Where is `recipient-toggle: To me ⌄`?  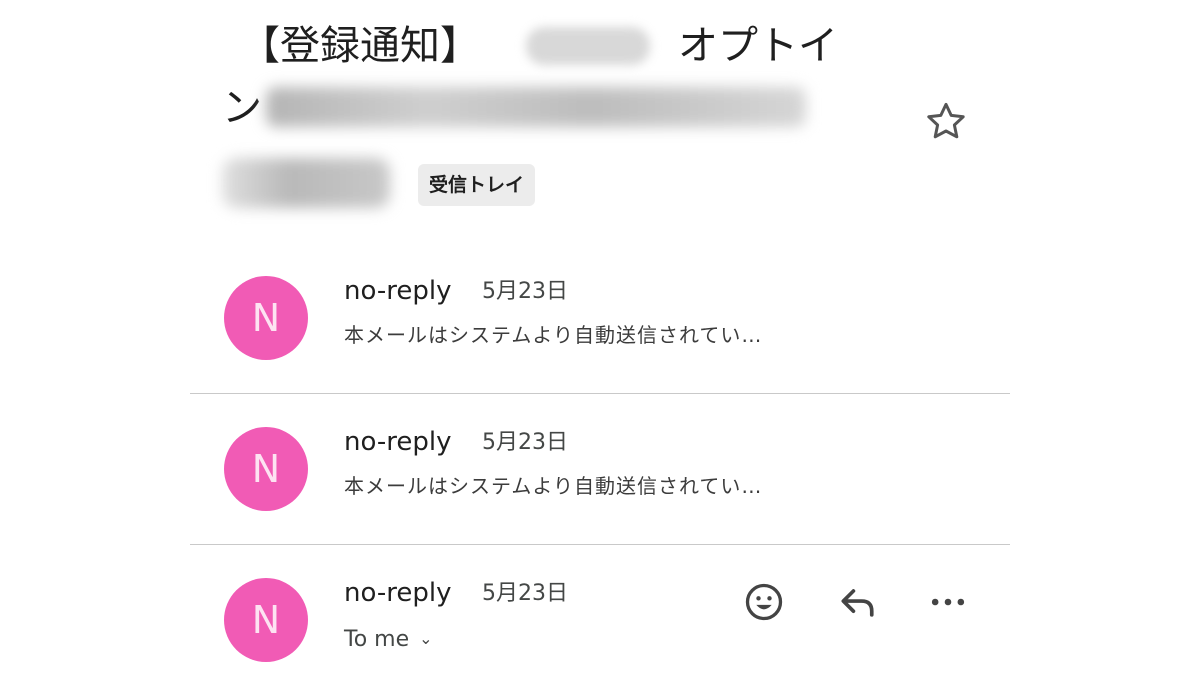
recipient-toggle: To me ⌄ is located at coordinates (388, 639).